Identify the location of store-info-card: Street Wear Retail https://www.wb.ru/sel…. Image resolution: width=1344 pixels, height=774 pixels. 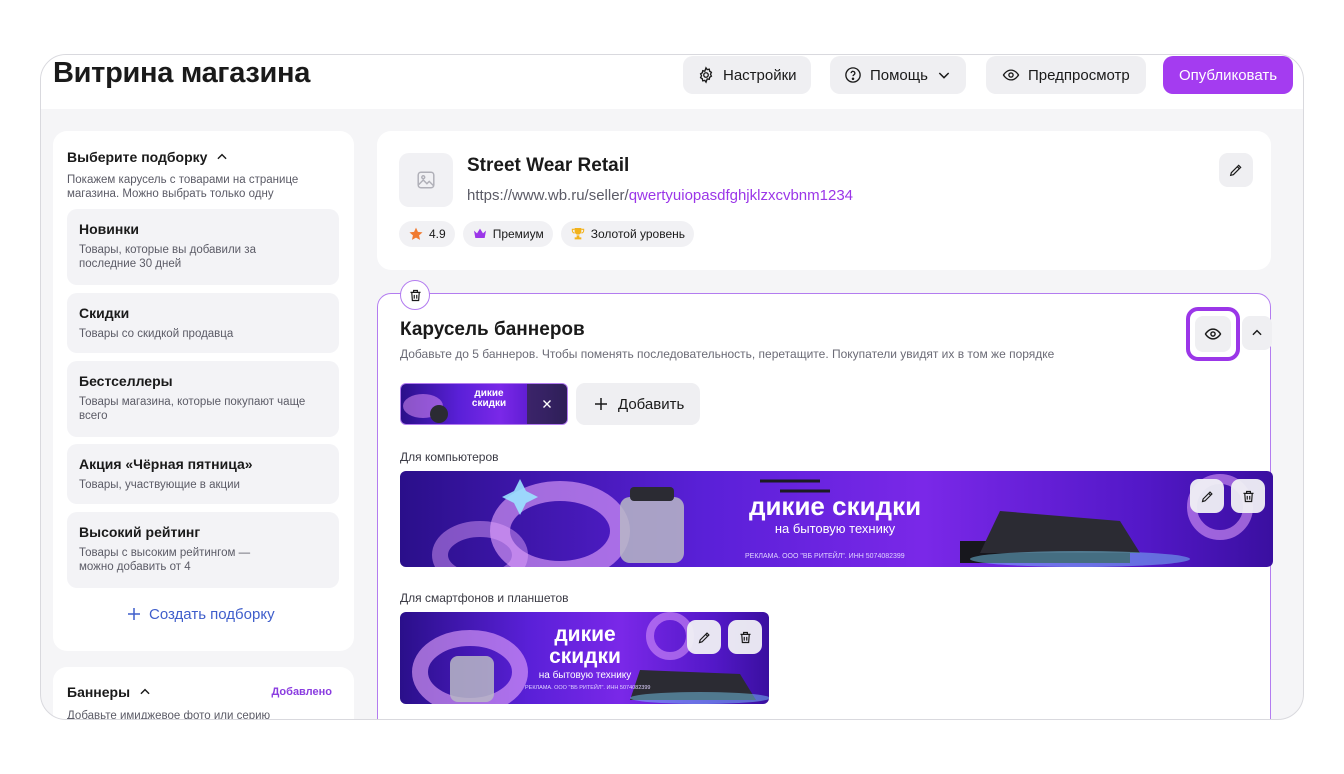
(824, 200).